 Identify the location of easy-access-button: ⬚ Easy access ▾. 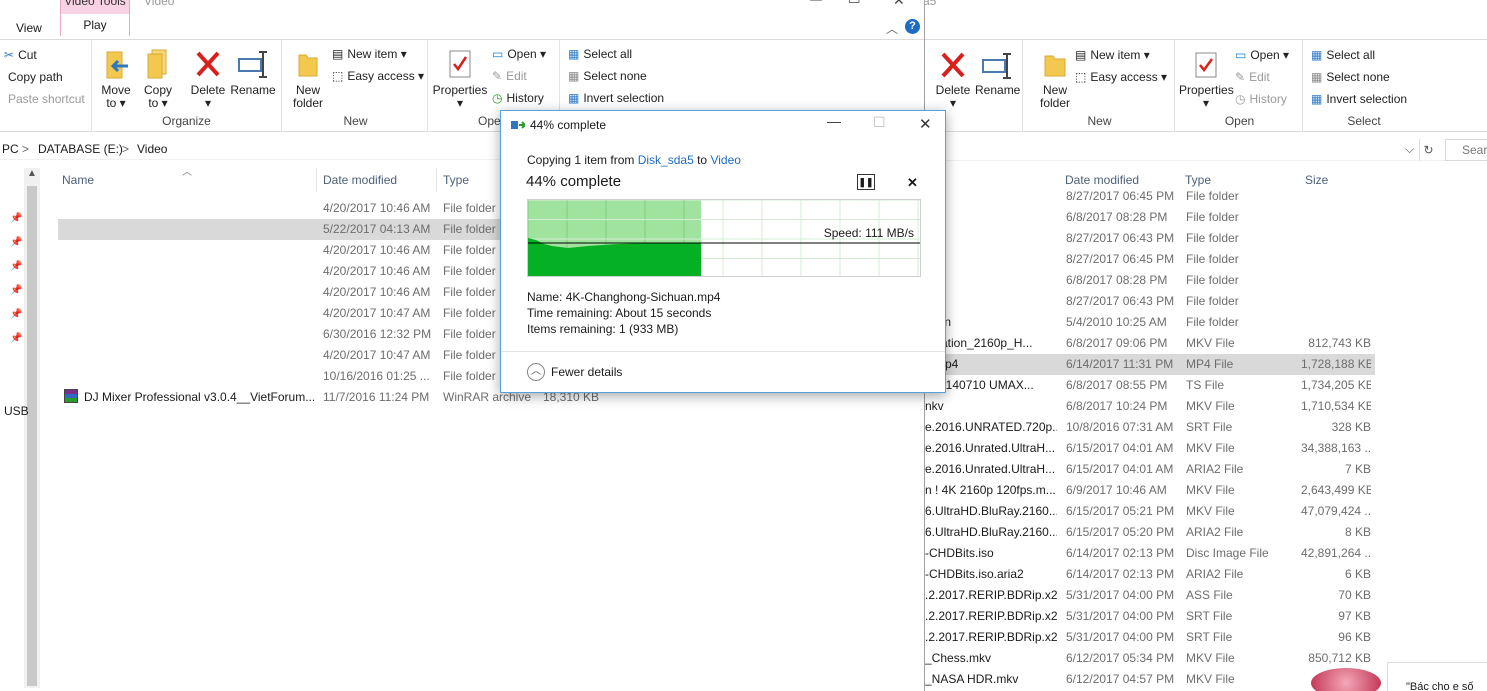
(378, 76).